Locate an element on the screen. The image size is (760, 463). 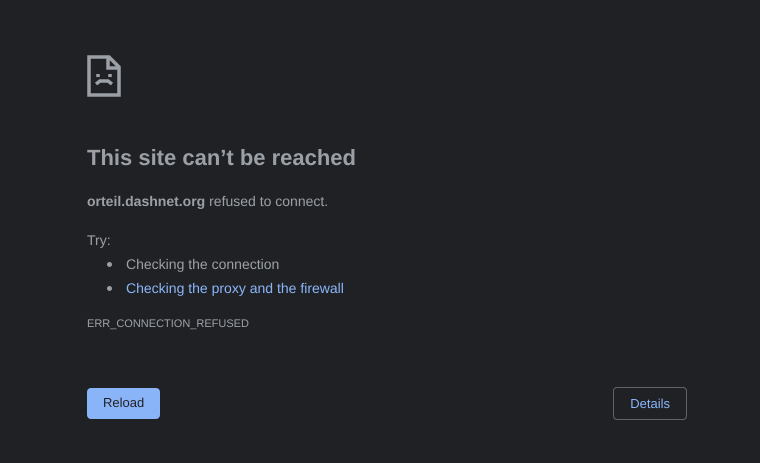
error-title: This site can’t be reached is located at coordinates (221, 158).